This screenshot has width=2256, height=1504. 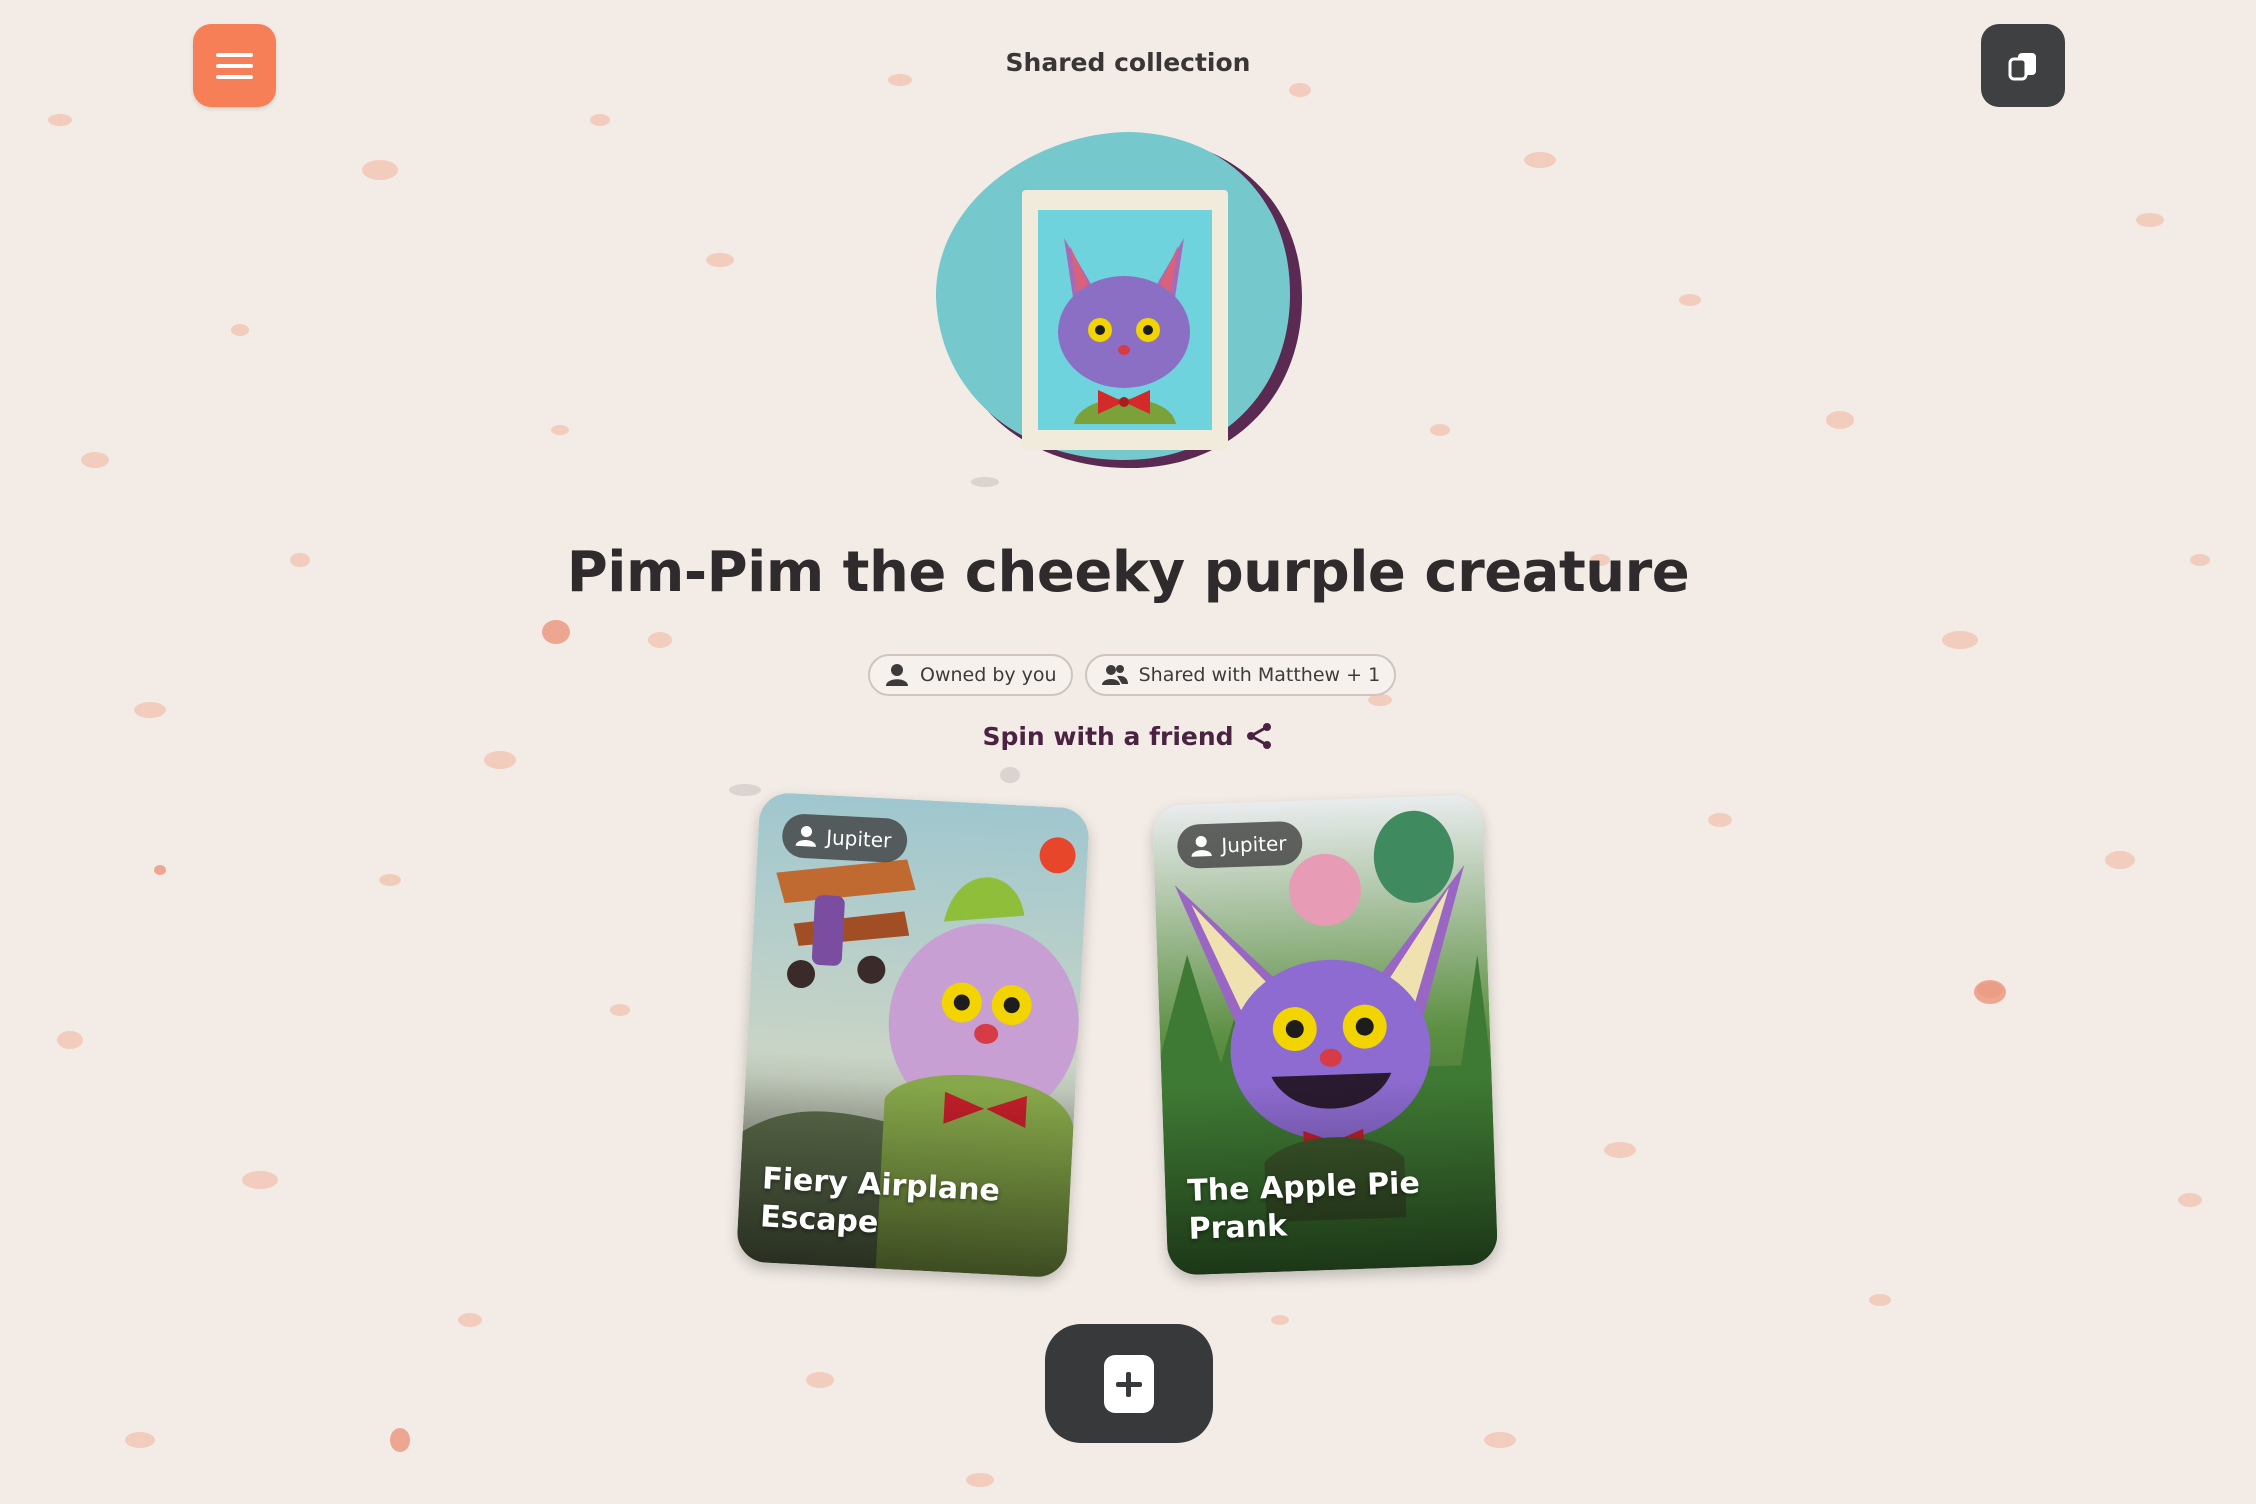 I want to click on page-title: Shared collection, so click(x=1128, y=62).